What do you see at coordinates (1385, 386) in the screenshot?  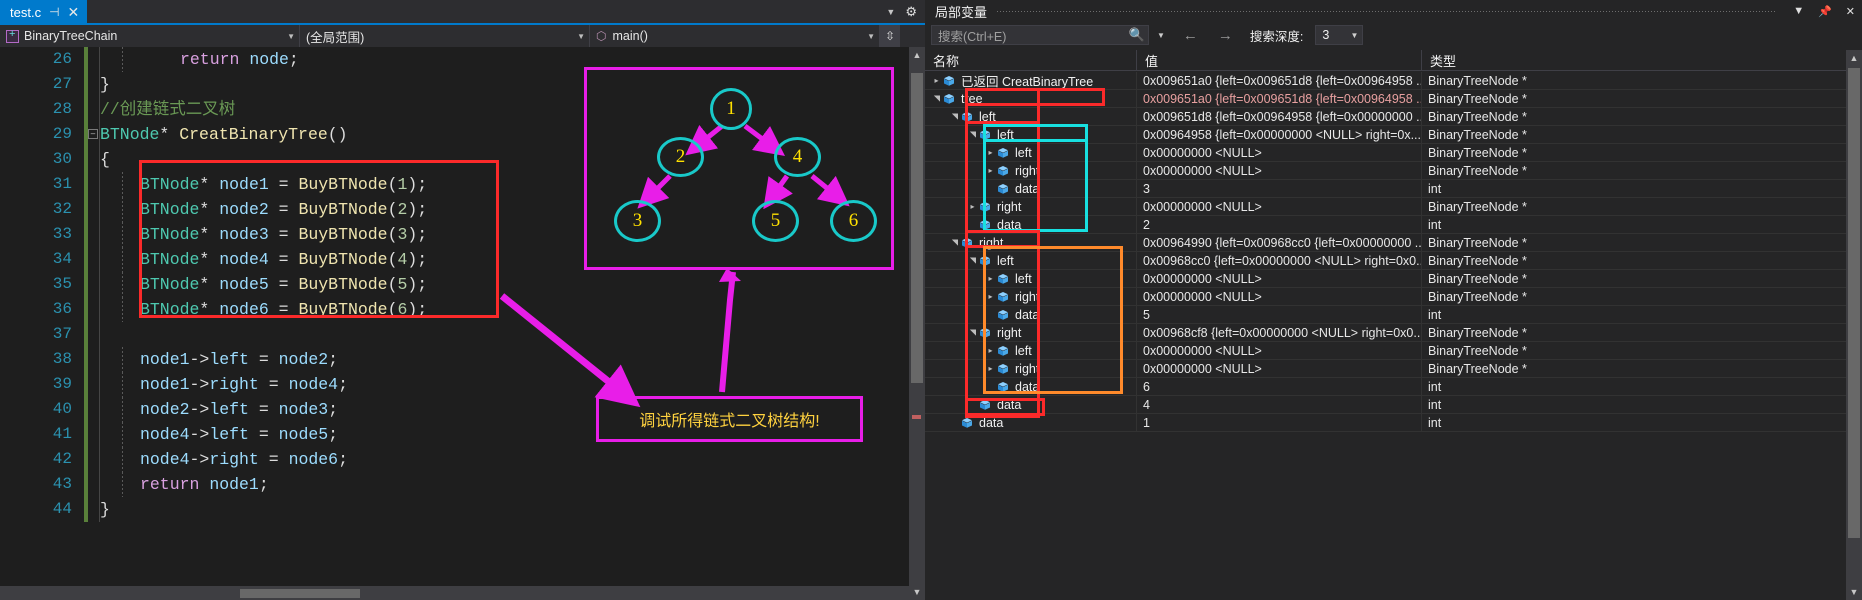 I see `table-row: data 6 int` at bounding box center [1385, 386].